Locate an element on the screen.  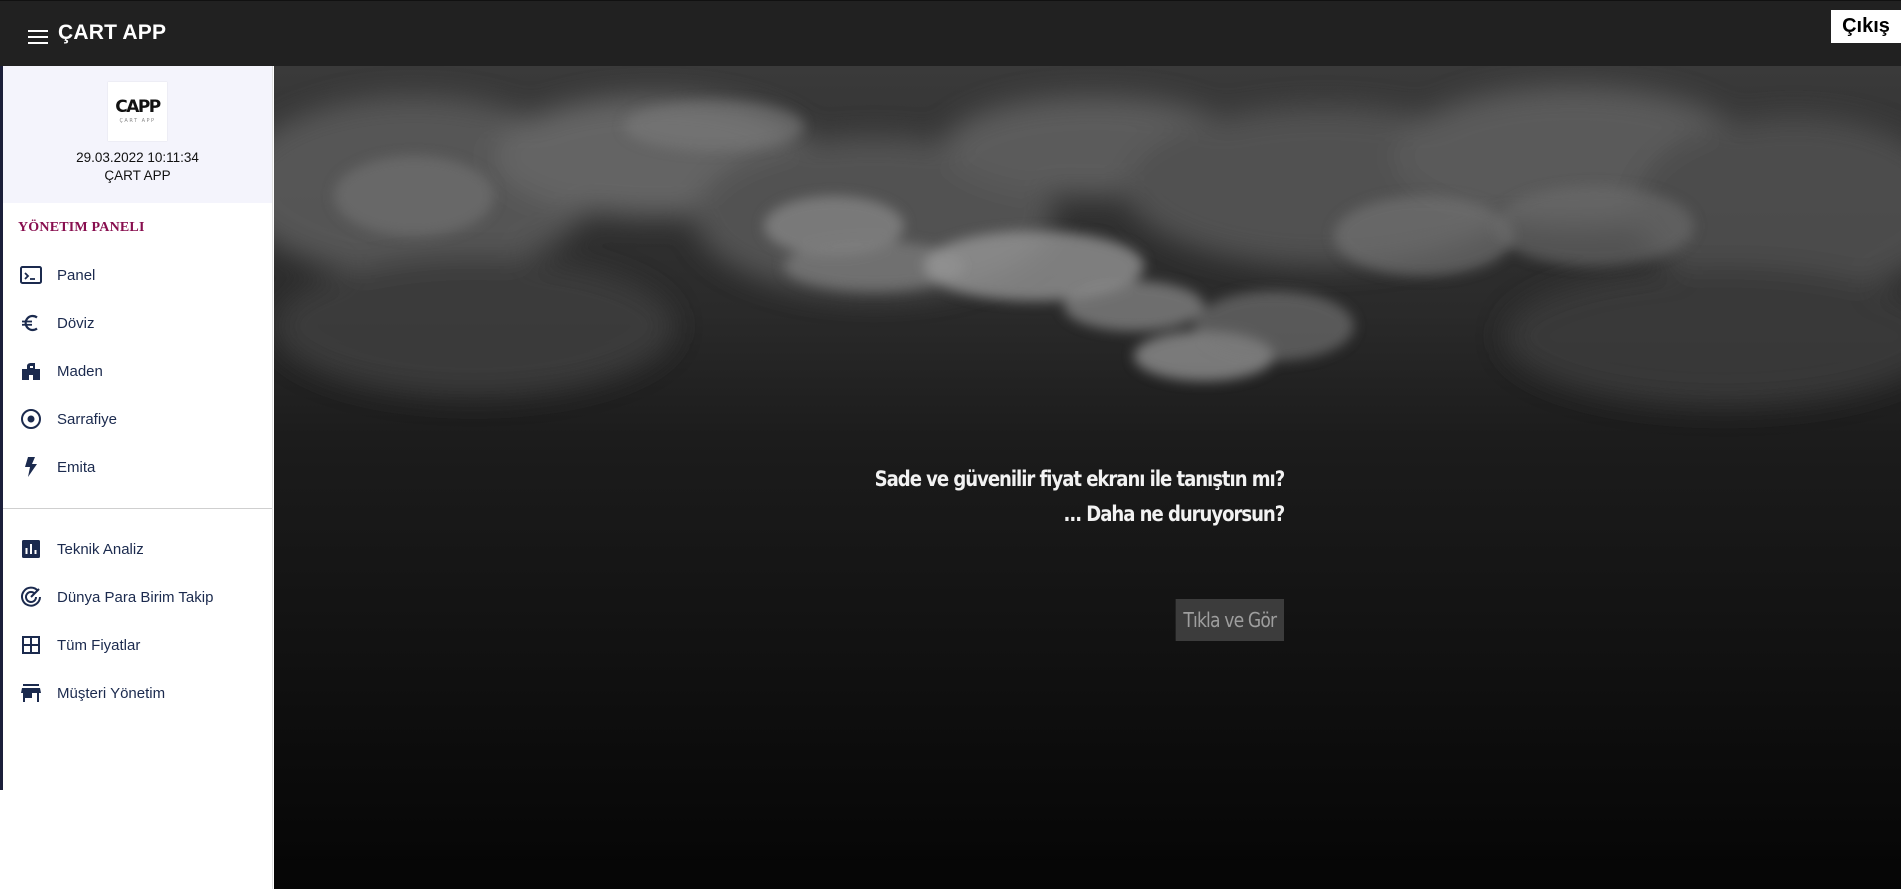
sidebar-item-label: Sarrafiye is located at coordinates (87, 419).